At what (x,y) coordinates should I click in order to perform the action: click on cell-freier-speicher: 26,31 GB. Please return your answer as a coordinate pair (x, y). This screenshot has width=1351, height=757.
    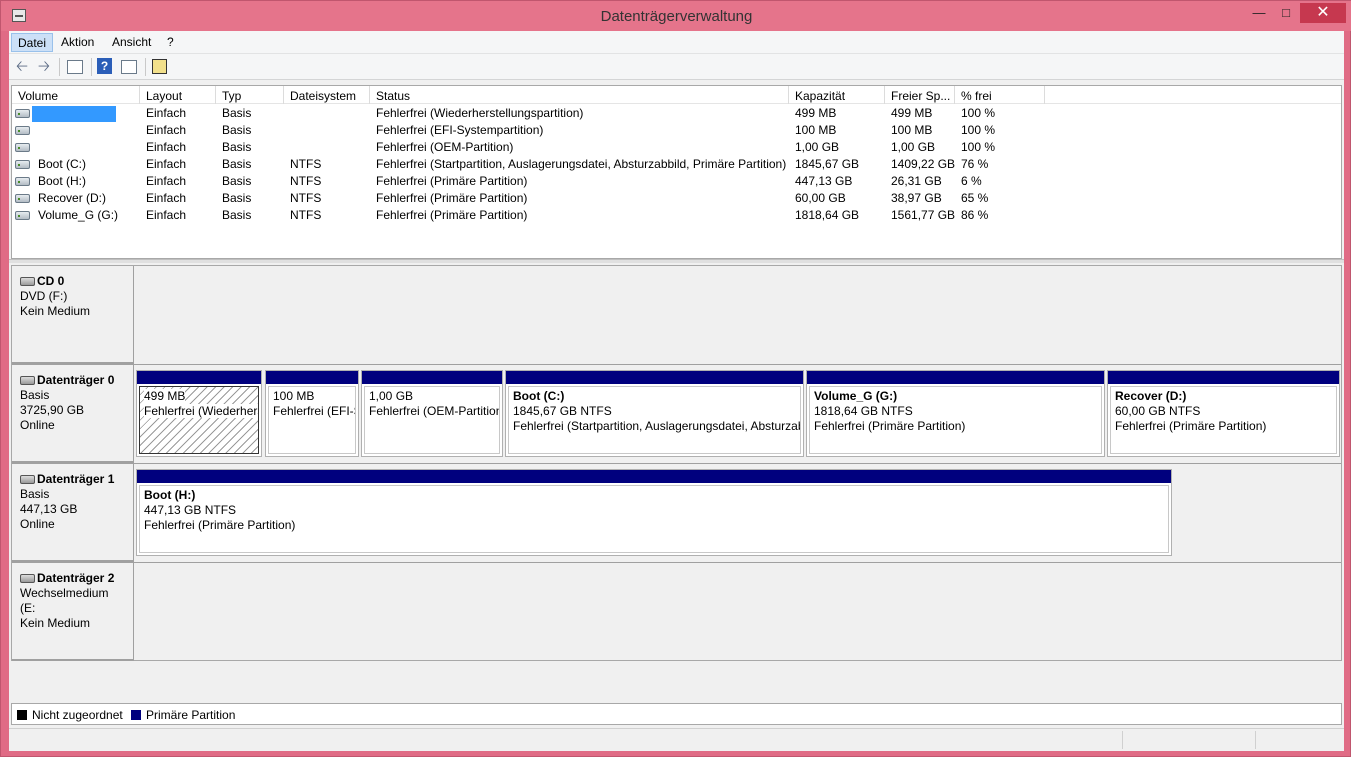
    Looking at the image, I should click on (916, 181).